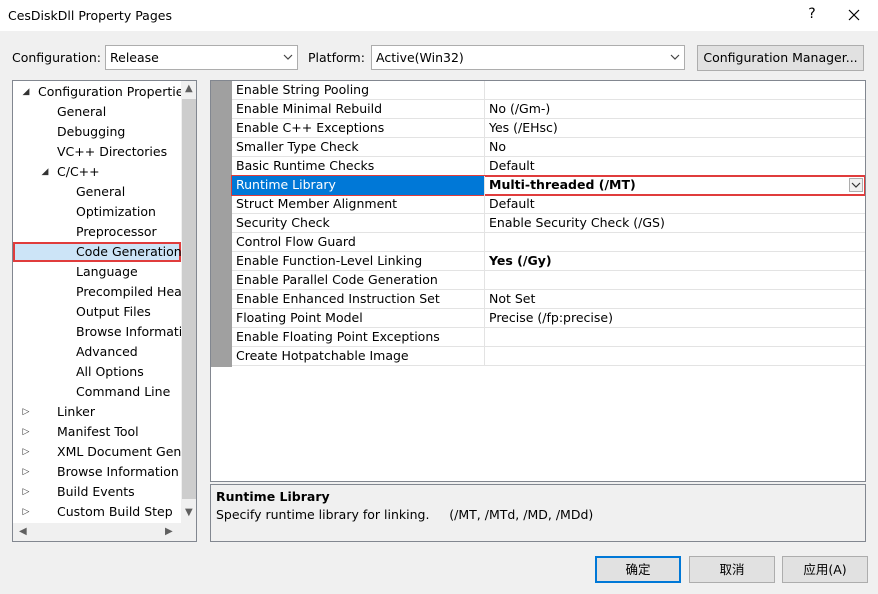 This screenshot has height=594, width=878. What do you see at coordinates (188, 532) in the screenshot?
I see `scrollbar-corner` at bounding box center [188, 532].